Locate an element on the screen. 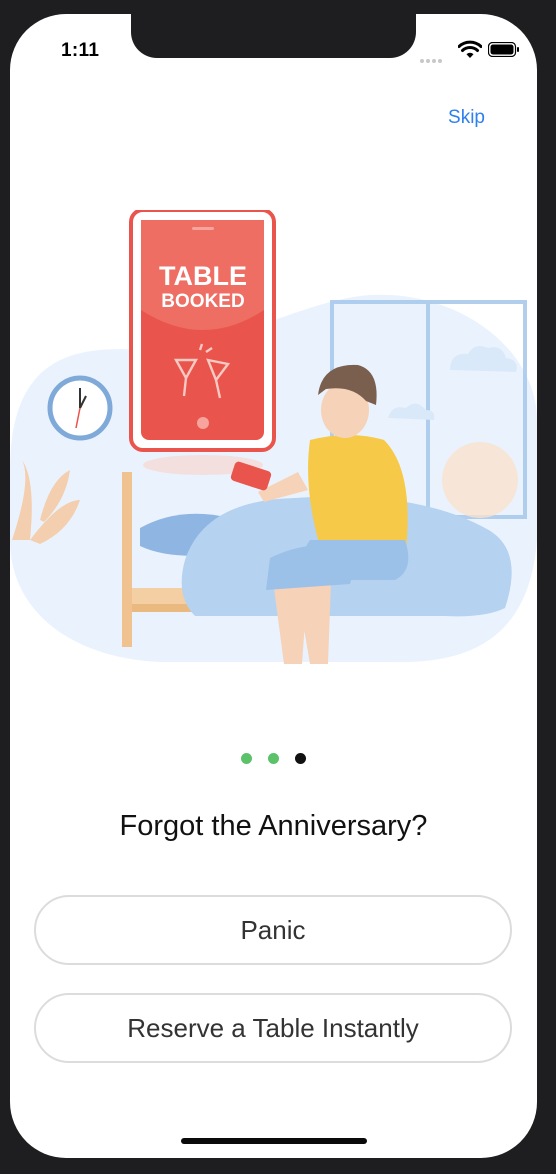  cellular-signal-icon is located at coordinates (432, 59).